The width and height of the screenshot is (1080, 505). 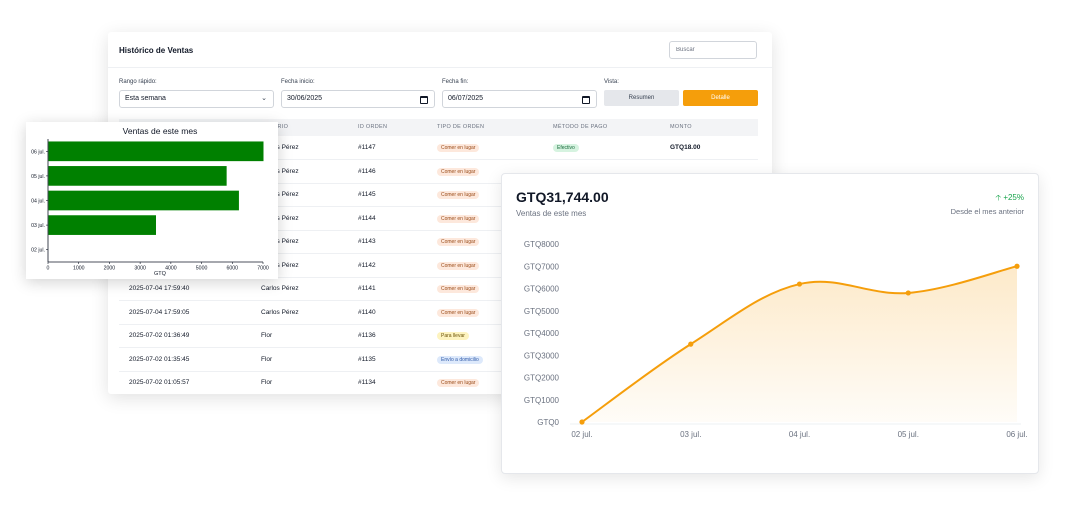 What do you see at coordinates (542, 289) in the screenshot?
I see `y-tick-label: GTQ6000` at bounding box center [542, 289].